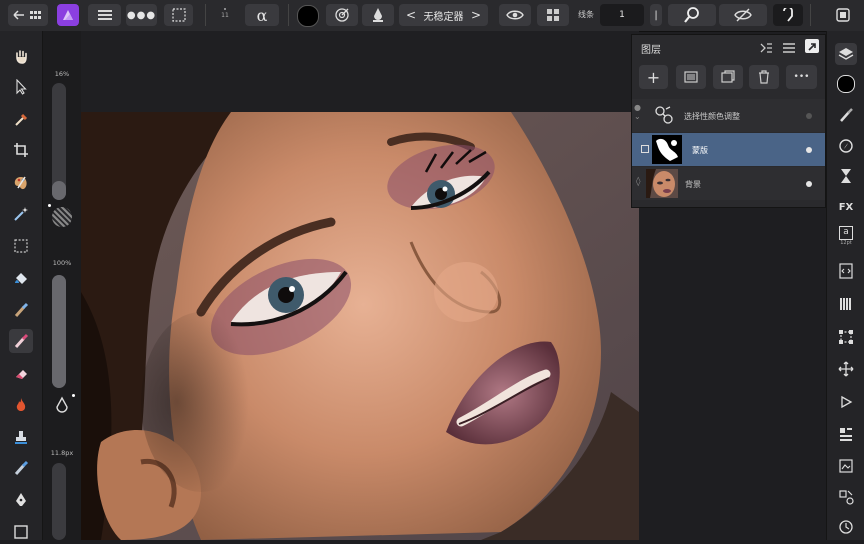 This screenshot has height=544, width=864. What do you see at coordinates (766, 47) in the screenshot?
I see `expand-panel-icon` at bounding box center [766, 47].